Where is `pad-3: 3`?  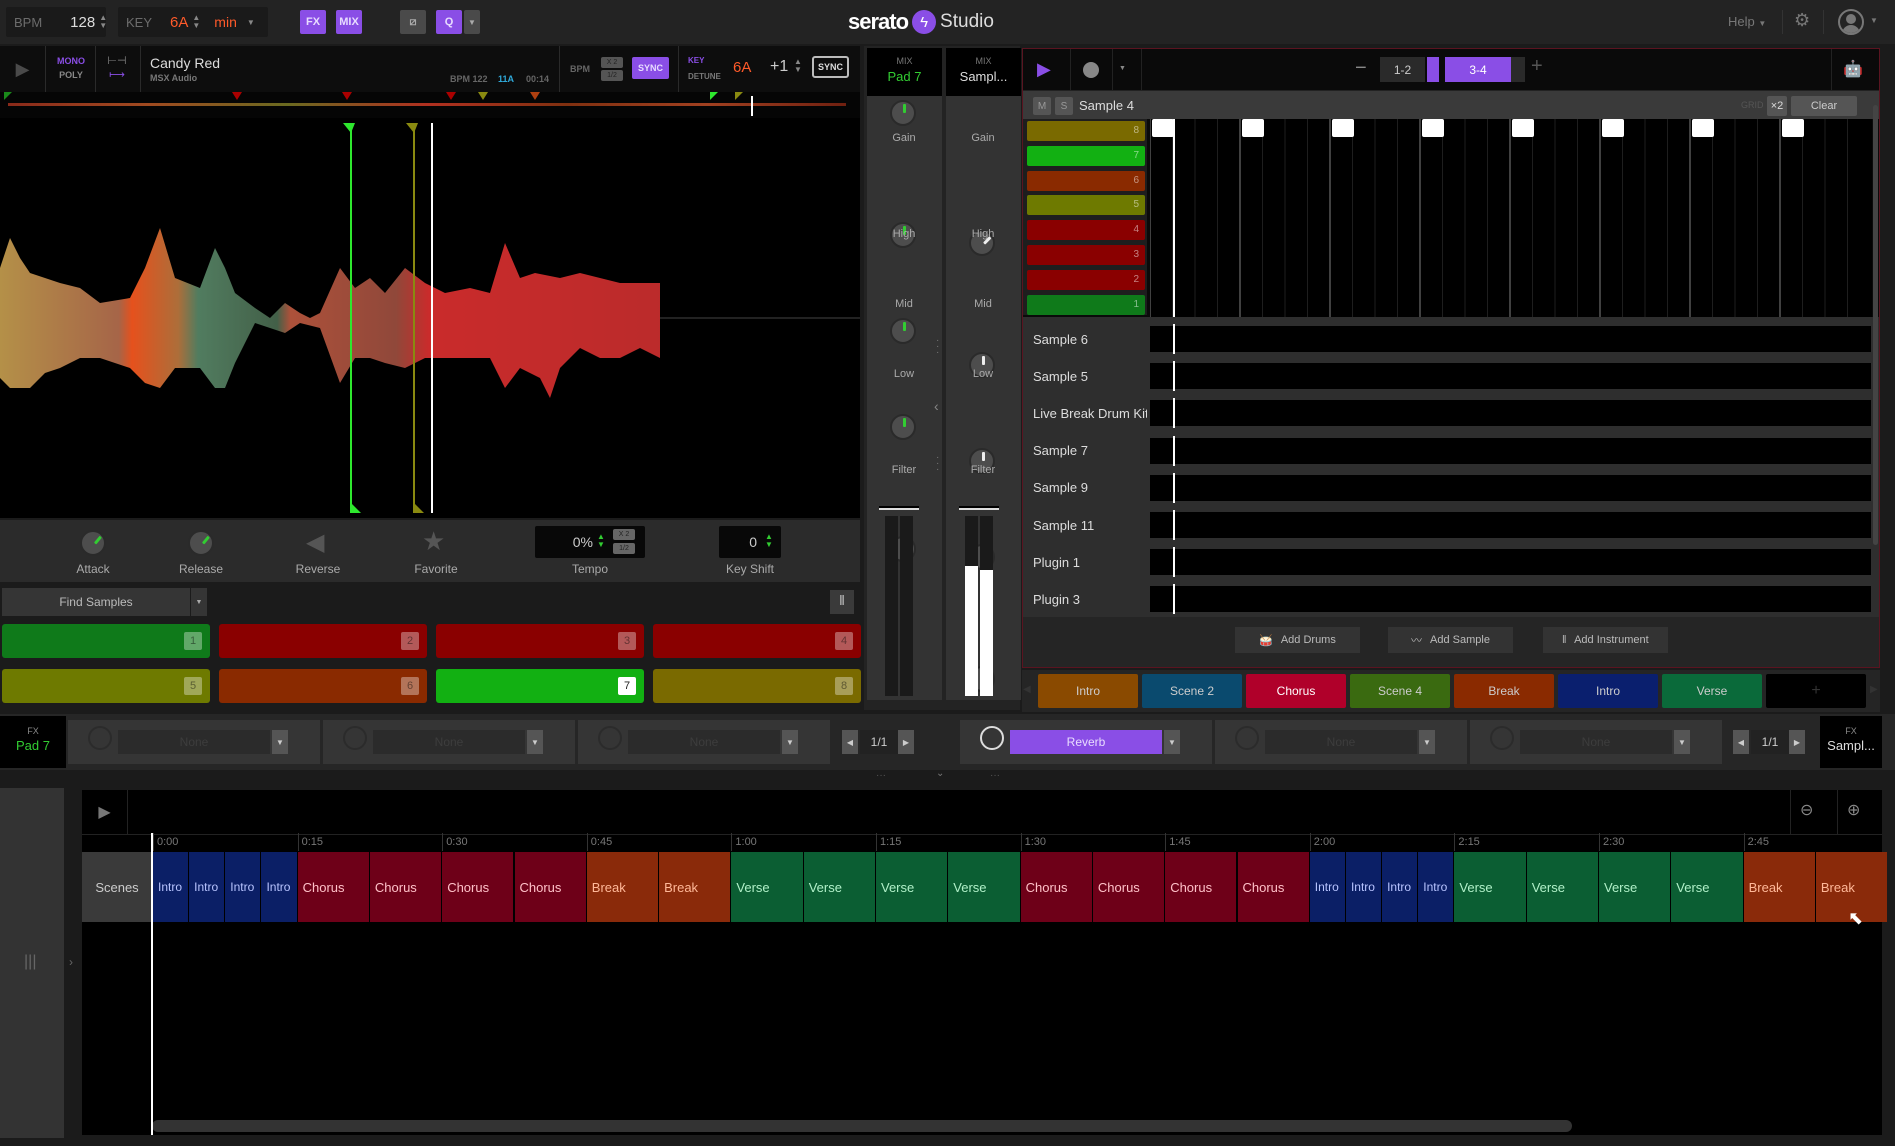 pad-3: 3 is located at coordinates (540, 641).